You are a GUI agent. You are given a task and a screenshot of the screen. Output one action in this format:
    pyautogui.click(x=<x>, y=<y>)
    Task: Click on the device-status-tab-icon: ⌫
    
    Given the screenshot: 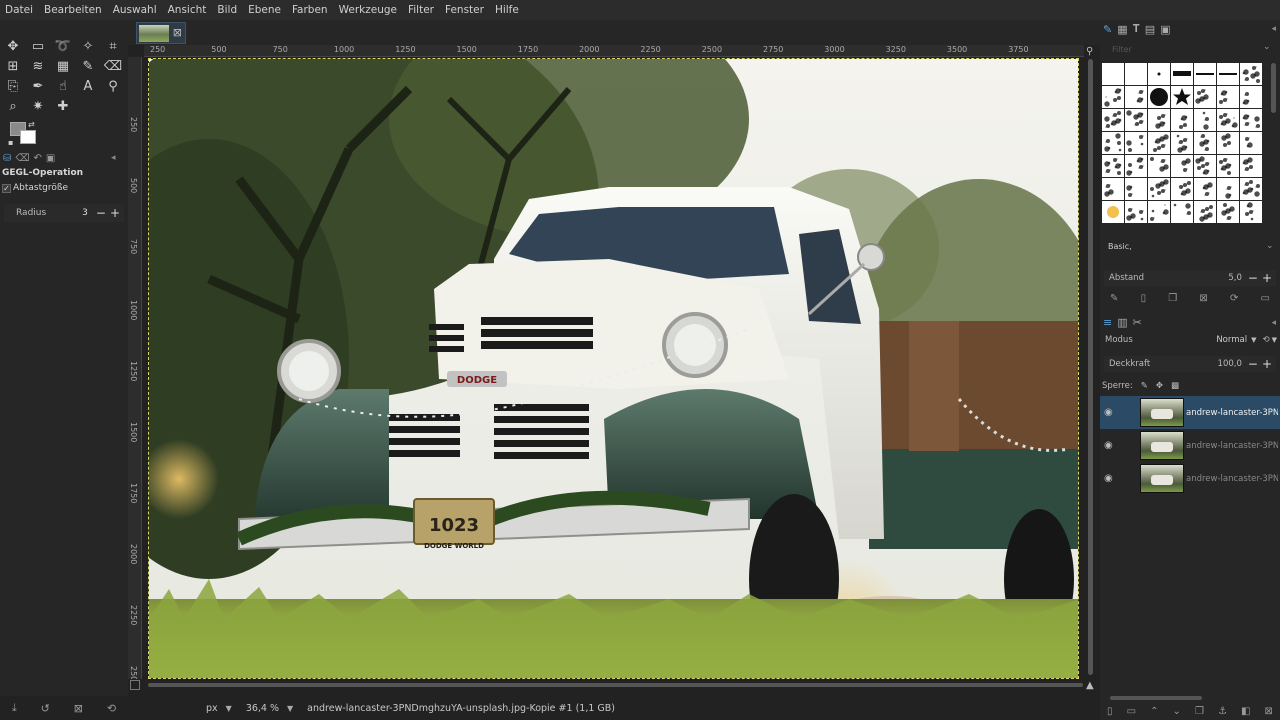 What is the action you would take?
    pyautogui.click(x=22, y=158)
    